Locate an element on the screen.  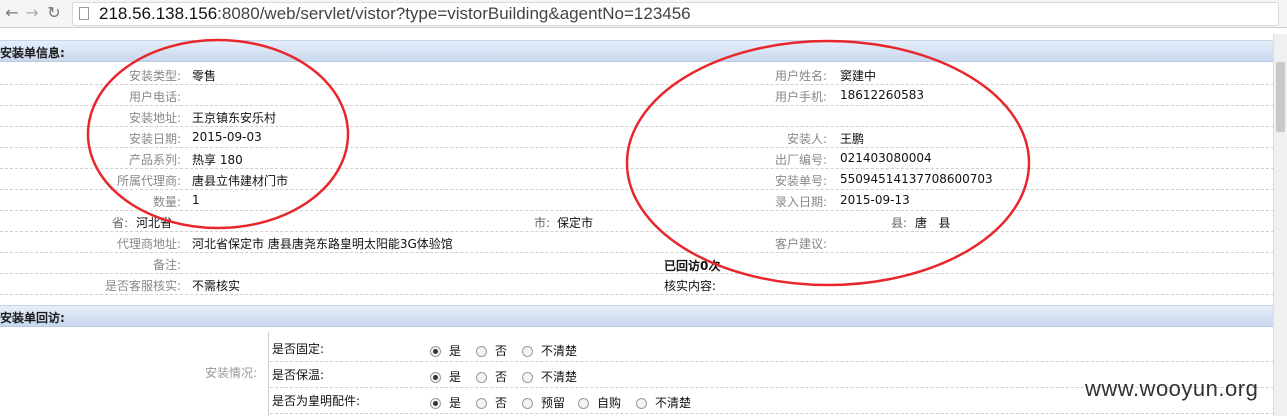
watermark-text: www.wooyun.org is located at coordinates (1172, 388).